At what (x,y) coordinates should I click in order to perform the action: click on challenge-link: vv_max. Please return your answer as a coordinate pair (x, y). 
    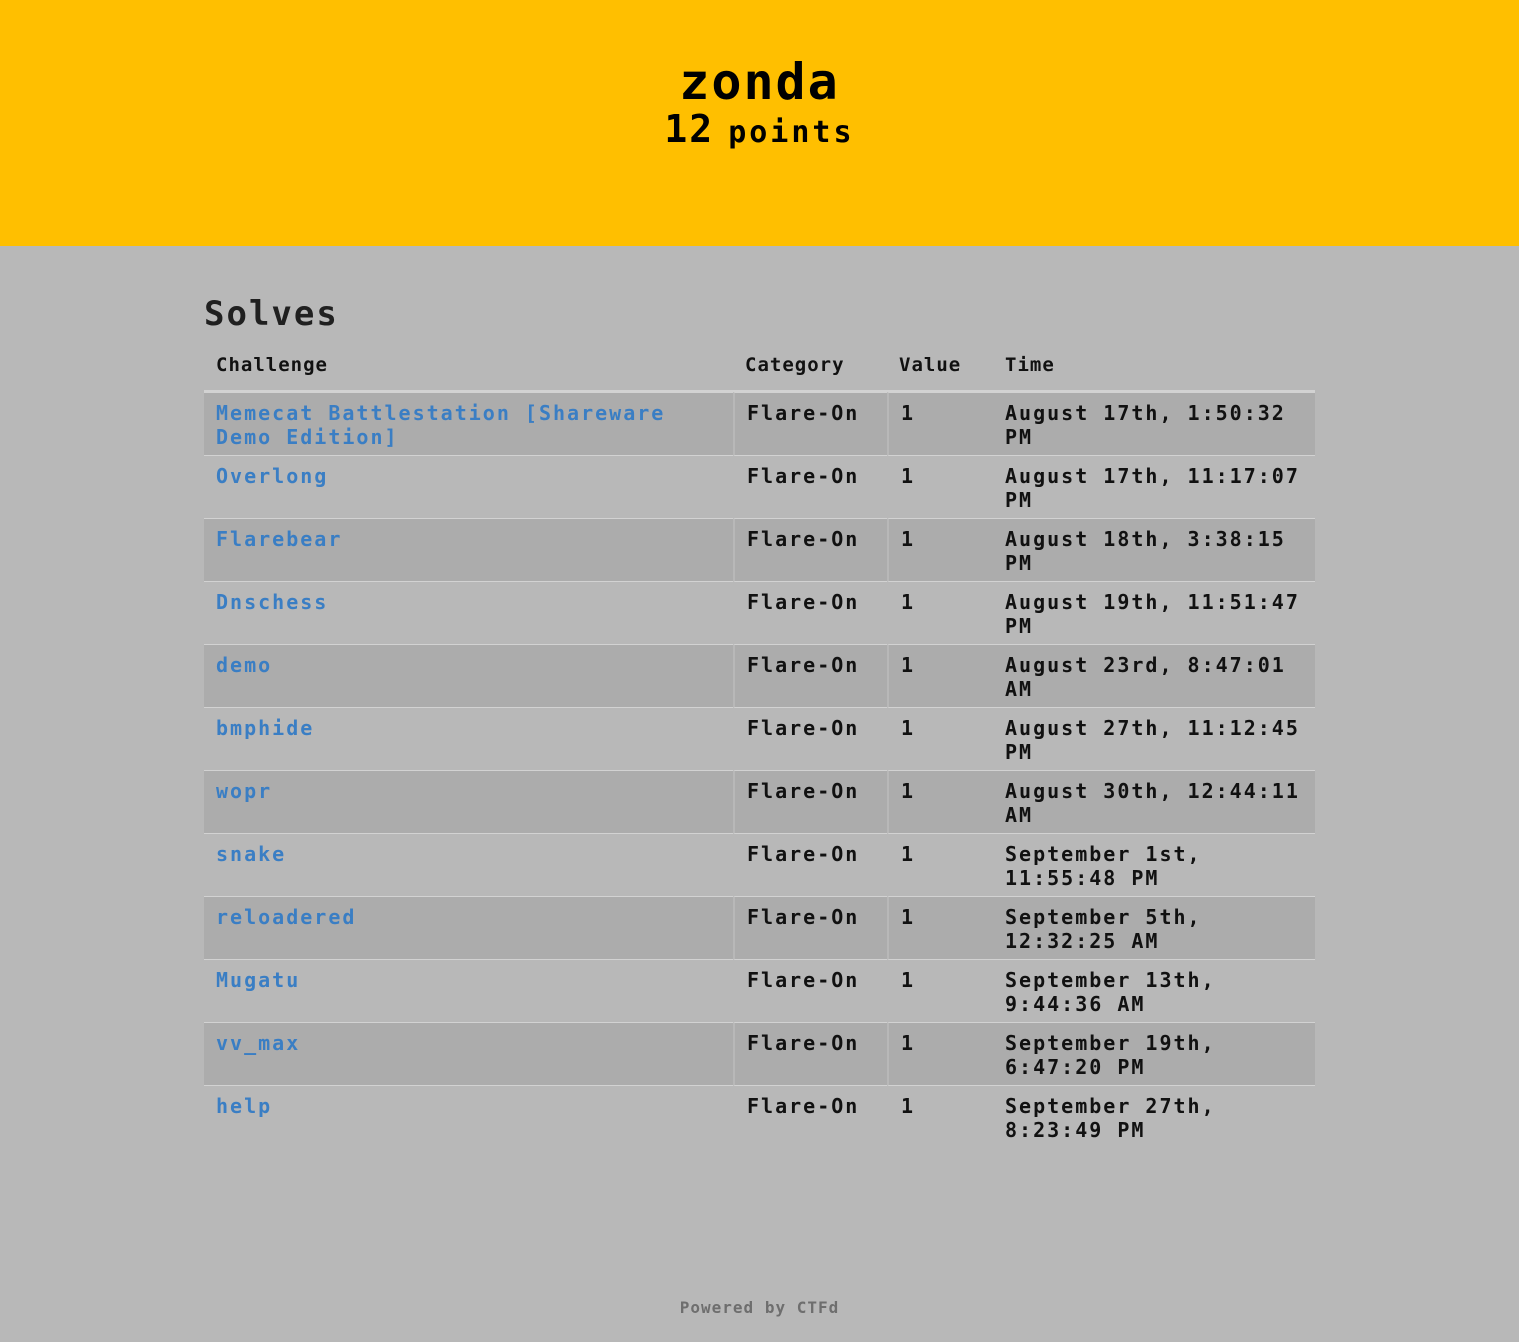
    Looking at the image, I should click on (258, 1043).